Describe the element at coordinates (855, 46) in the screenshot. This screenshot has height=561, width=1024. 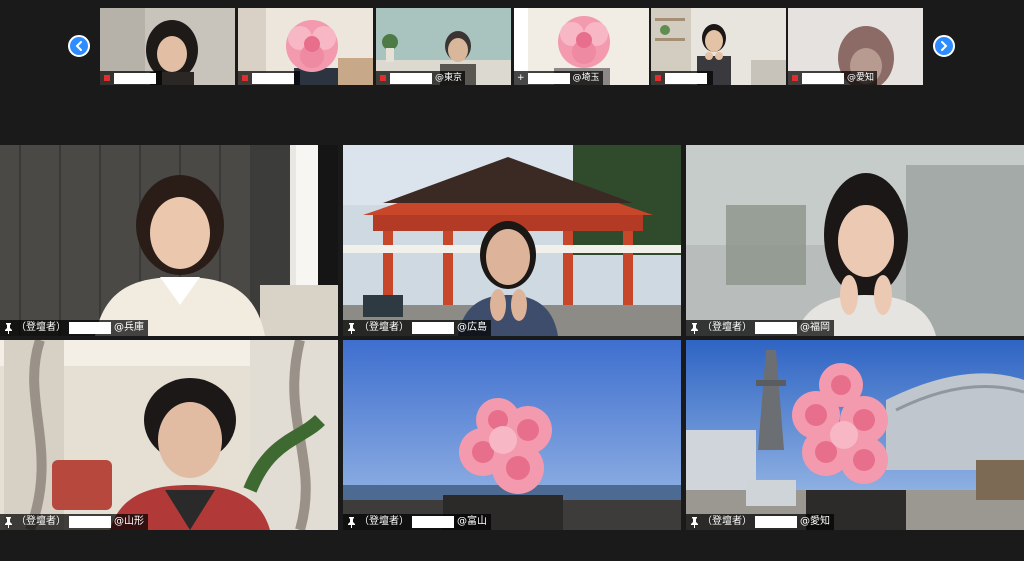
I see `participant-thumbnail: @愛知` at that location.